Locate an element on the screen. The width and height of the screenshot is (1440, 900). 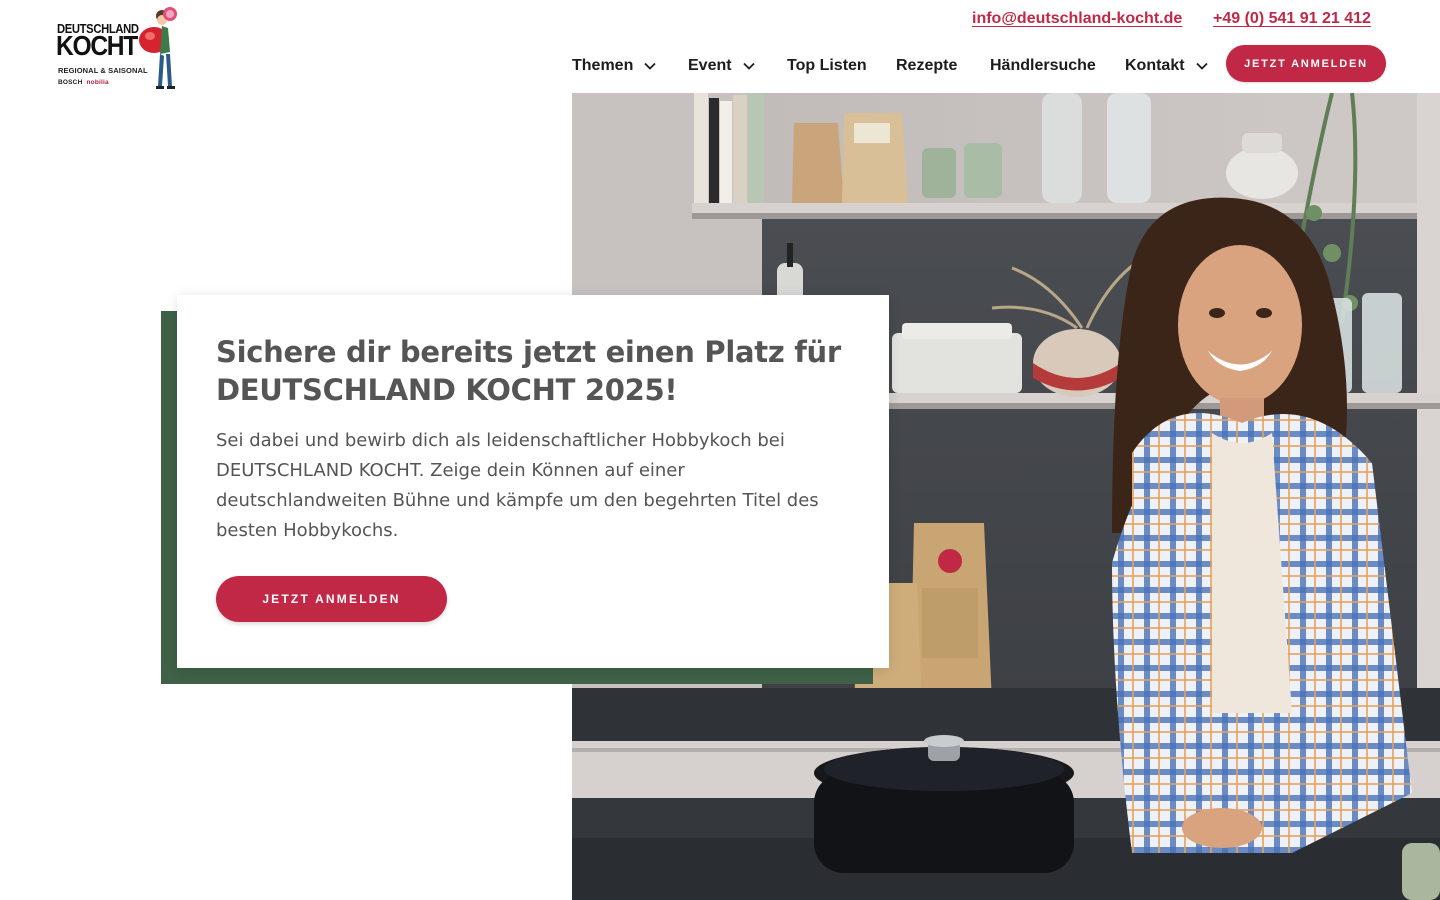
nav-item-themen: Themen is located at coordinates (614, 66).